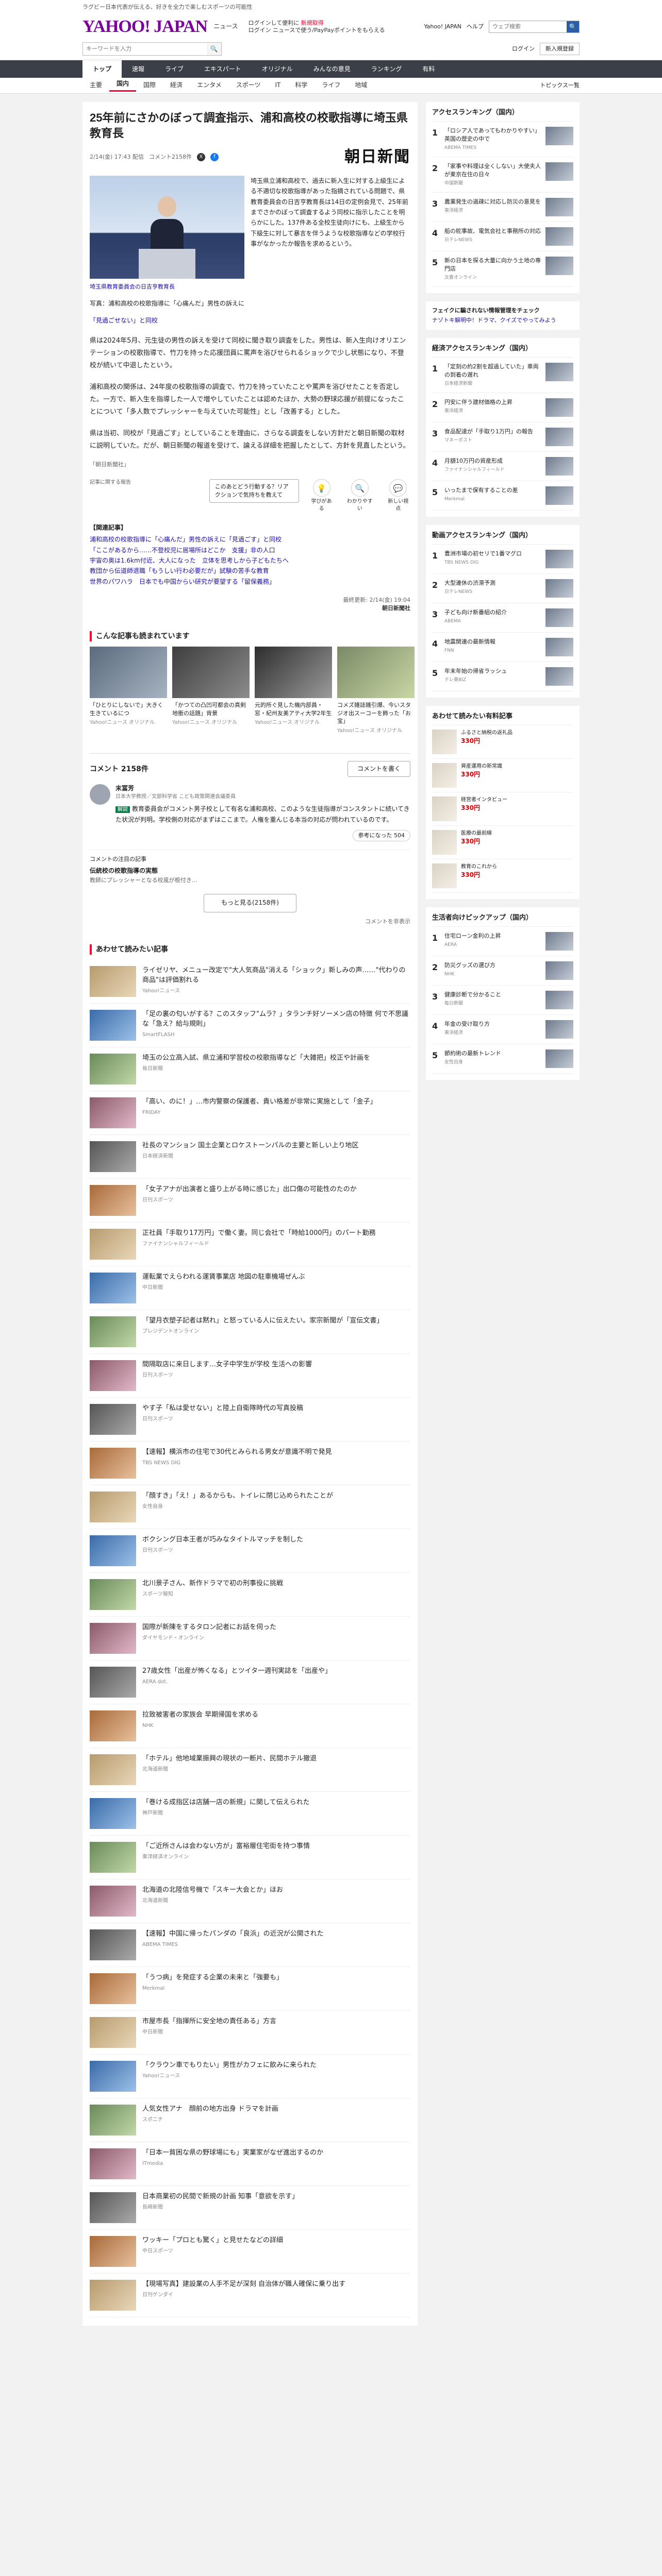  Describe the element at coordinates (492, 490) in the screenshot. I see `ranking-title: いったまで保有することの差` at that location.